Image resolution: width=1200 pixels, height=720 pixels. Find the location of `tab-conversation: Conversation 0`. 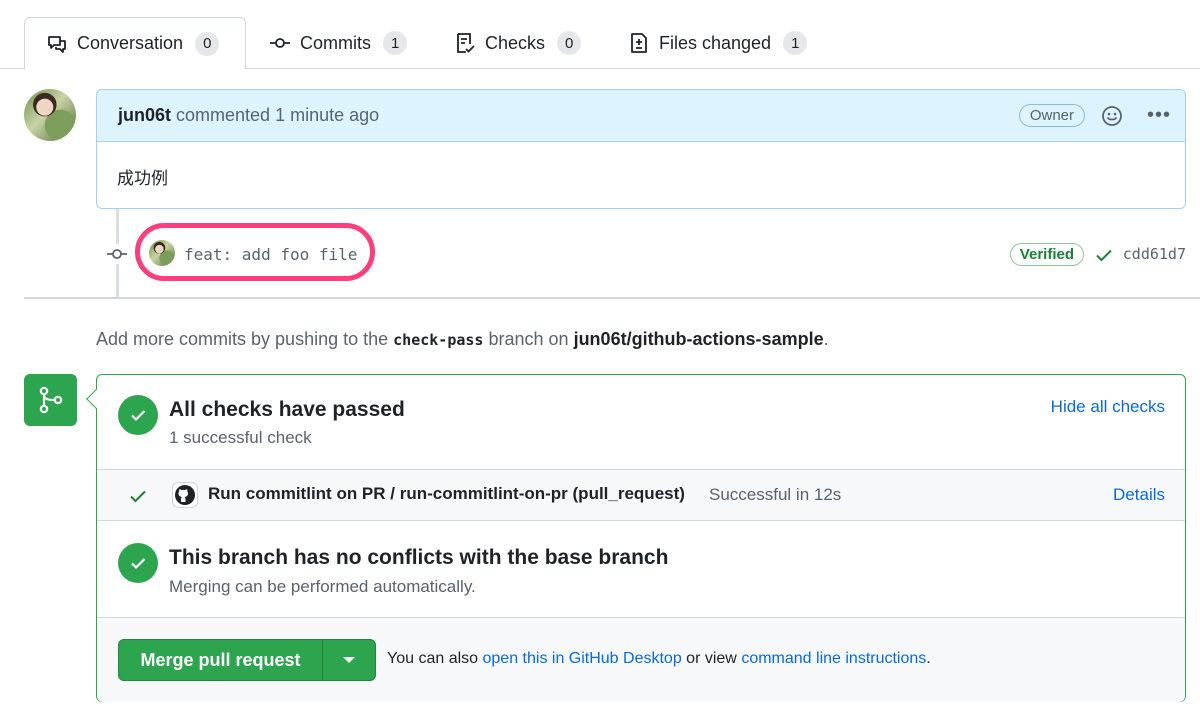

tab-conversation: Conversation 0 is located at coordinates (135, 43).